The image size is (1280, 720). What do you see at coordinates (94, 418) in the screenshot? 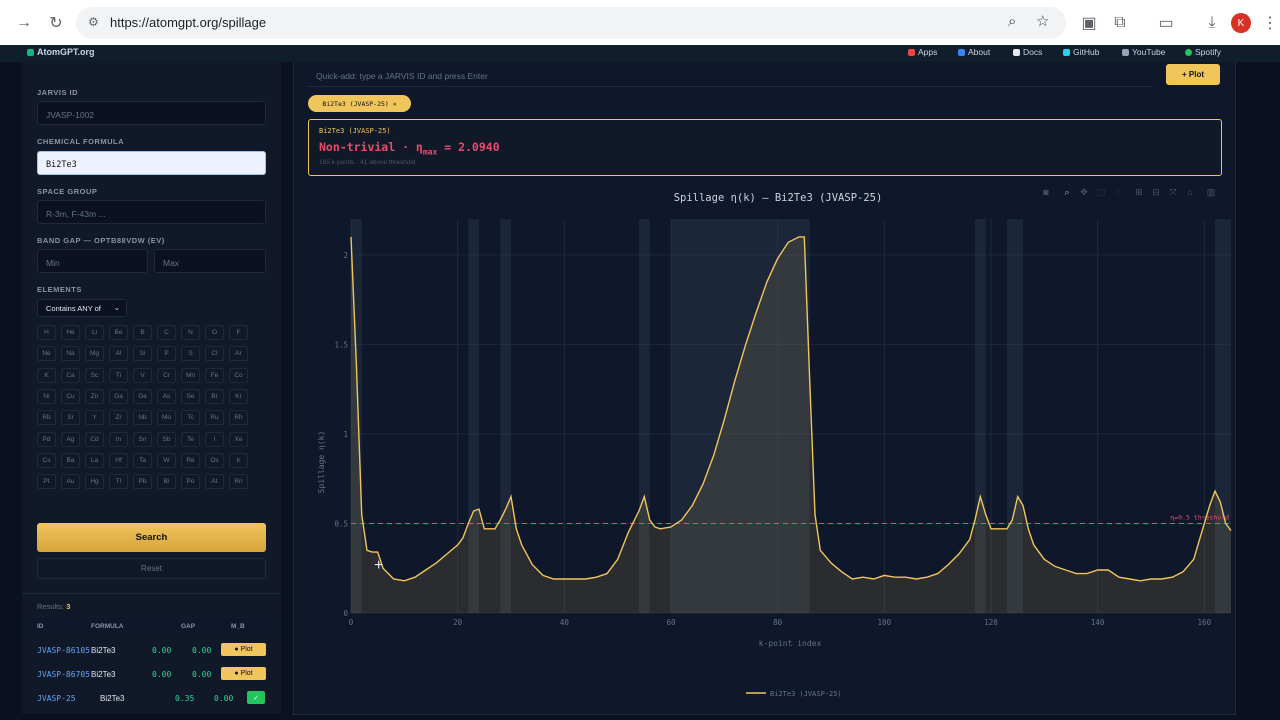
I see `element-y: Y` at bounding box center [94, 418].